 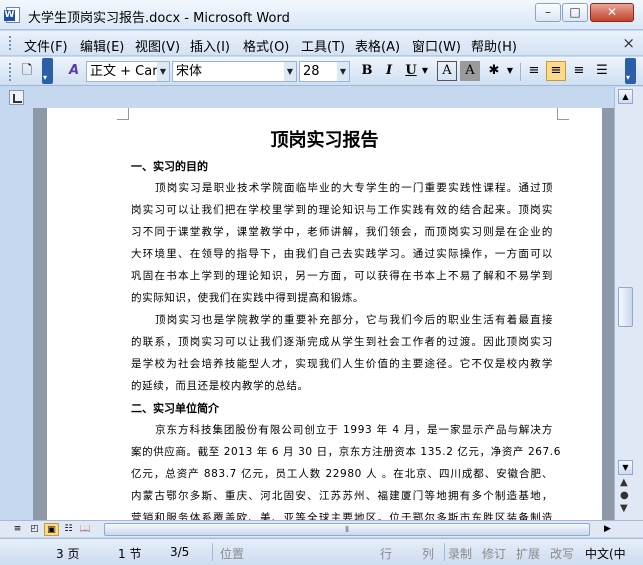 What do you see at coordinates (579, 71) in the screenshot?
I see `align-right-icon: ≡` at bounding box center [579, 71].